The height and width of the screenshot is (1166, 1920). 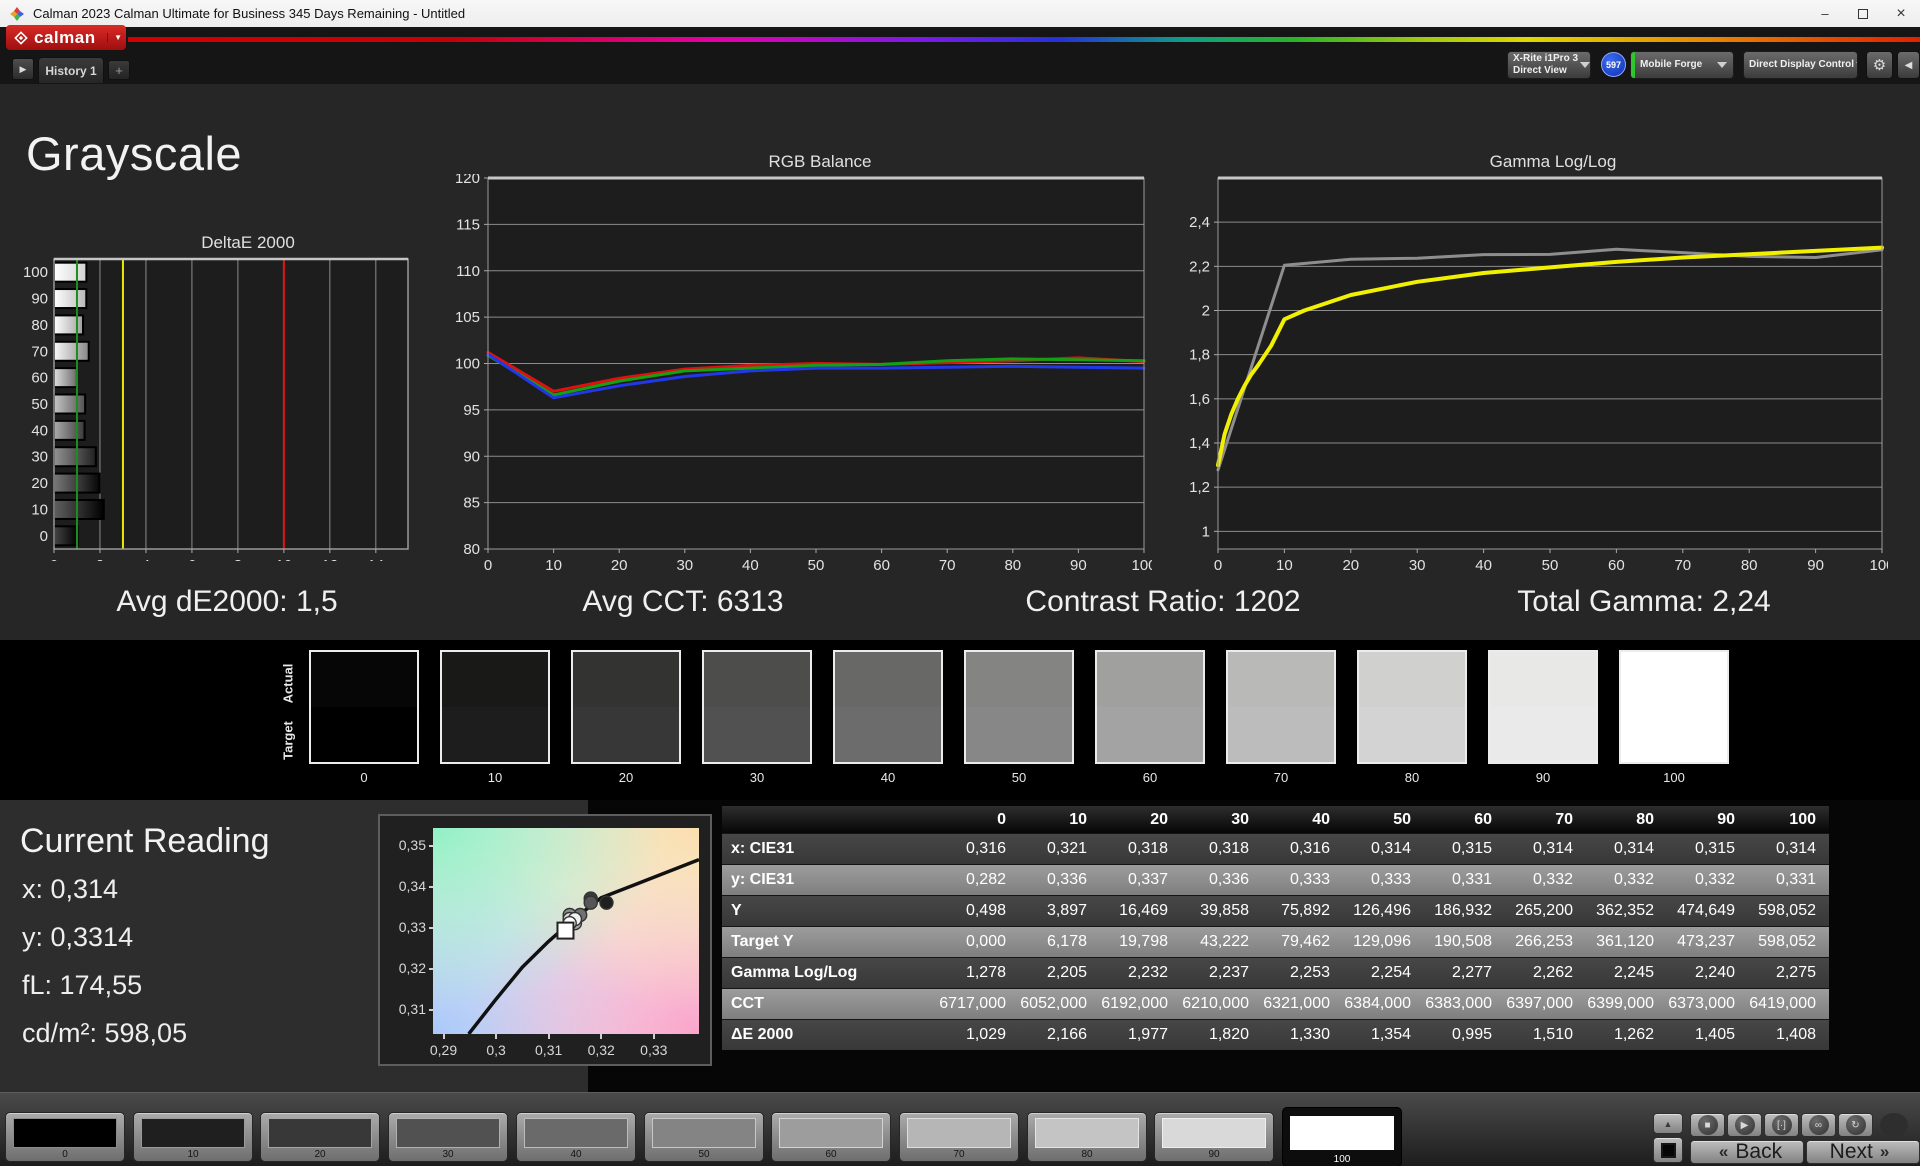 What do you see at coordinates (1305, 910) in the screenshot?
I see `table-cell: 75,892` at bounding box center [1305, 910].